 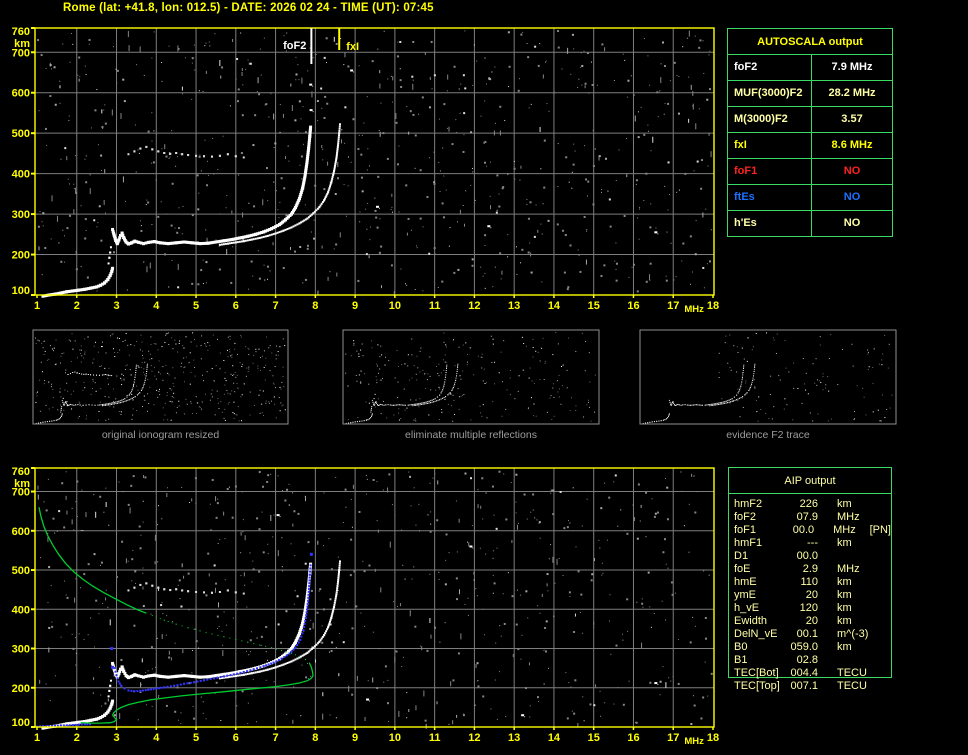 What do you see at coordinates (748, 543) in the screenshot?
I see `aip-param-label: hmF1` at bounding box center [748, 543].